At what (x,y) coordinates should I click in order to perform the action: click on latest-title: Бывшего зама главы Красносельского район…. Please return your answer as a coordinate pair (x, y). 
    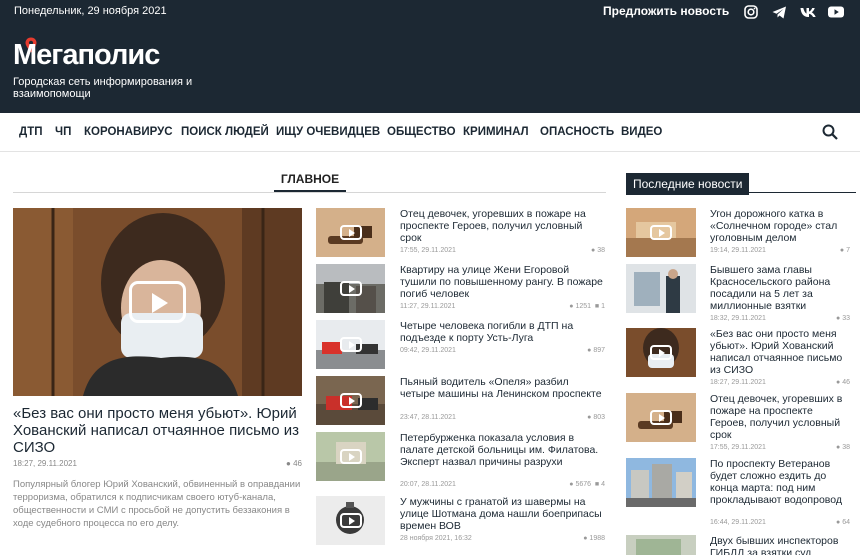
    Looking at the image, I should click on (780, 288).